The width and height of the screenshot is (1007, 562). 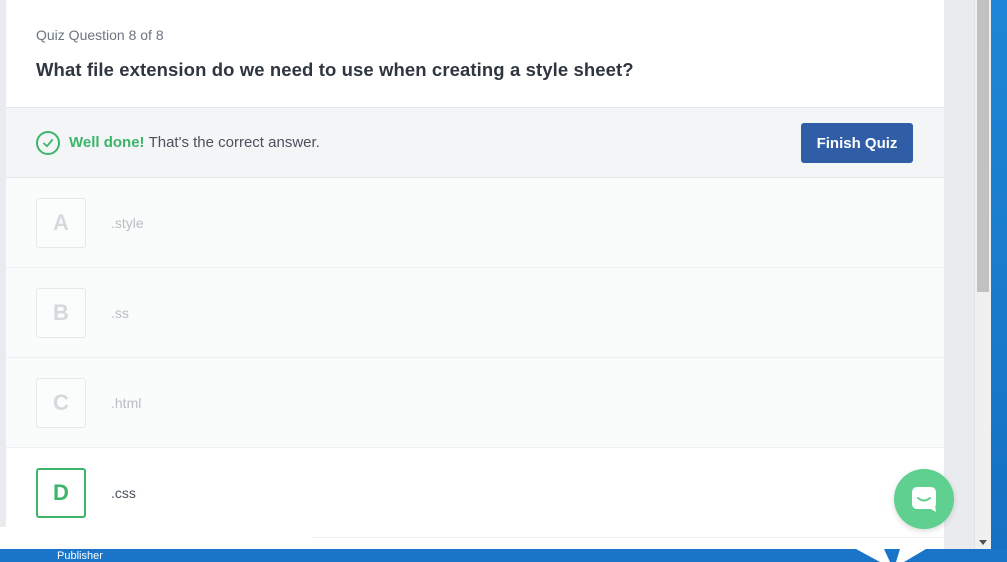 What do you see at coordinates (48, 142) in the screenshot?
I see `check-circle-icon` at bounding box center [48, 142].